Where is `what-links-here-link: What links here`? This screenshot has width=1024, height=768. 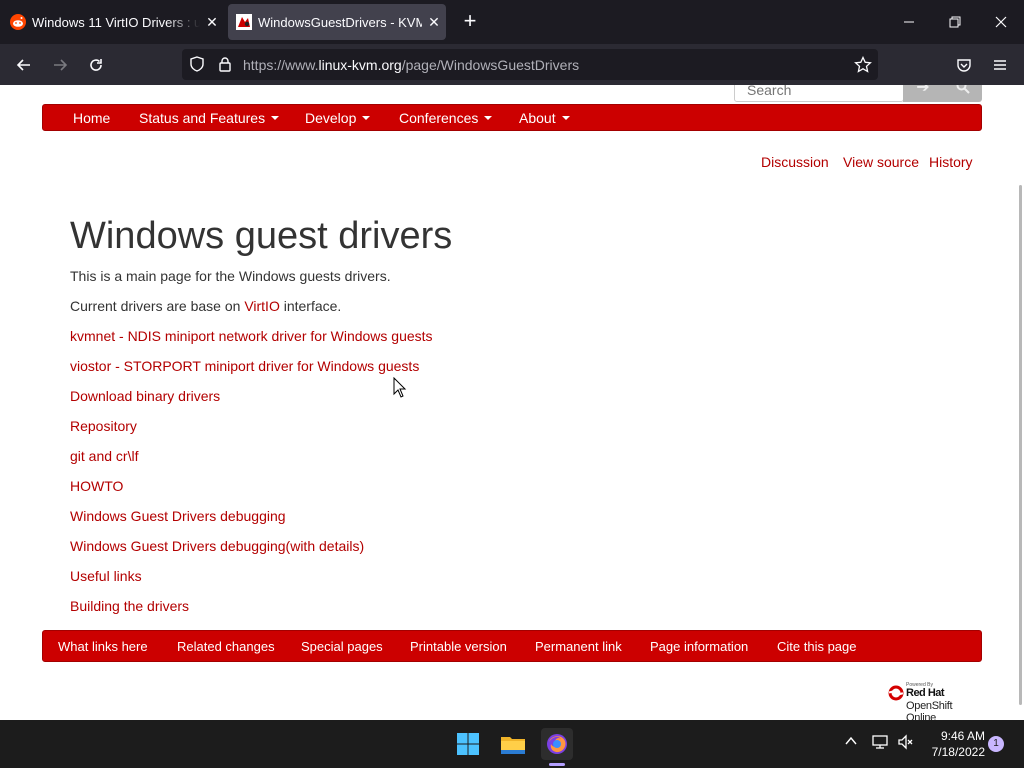 what-links-here-link: What links here is located at coordinates (103, 646).